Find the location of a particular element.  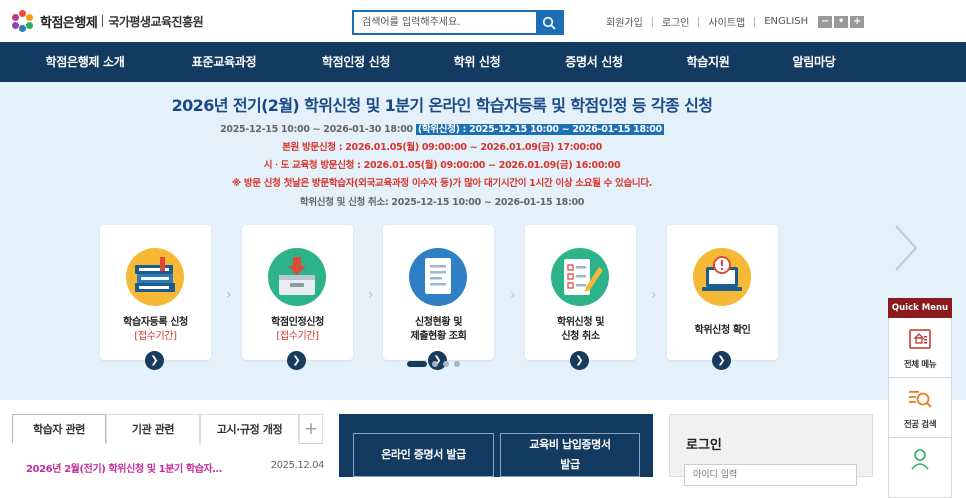

certificate-panel: 온라인 증명서 발급 교육비 납입증명서 발급 is located at coordinates (496, 445).